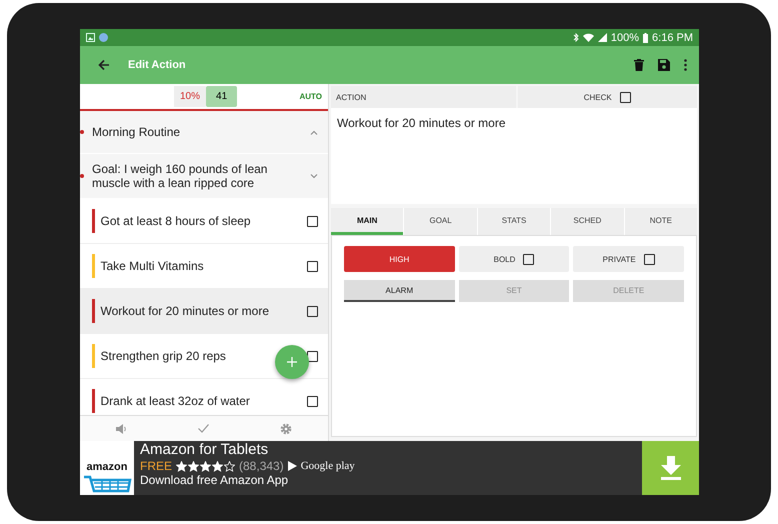 The height and width of the screenshot is (524, 778). Describe the element at coordinates (292, 466) in the screenshot. I see `play-icon` at that location.